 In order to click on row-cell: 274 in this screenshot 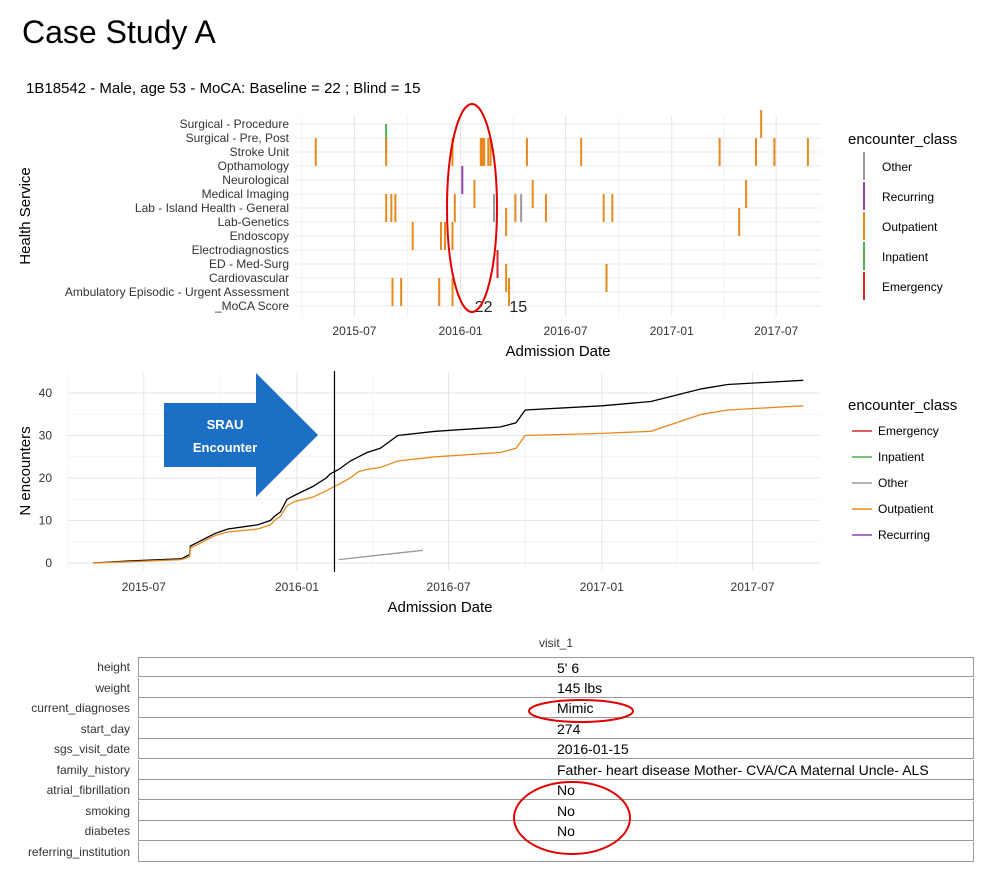, I will do `click(556, 728)`.